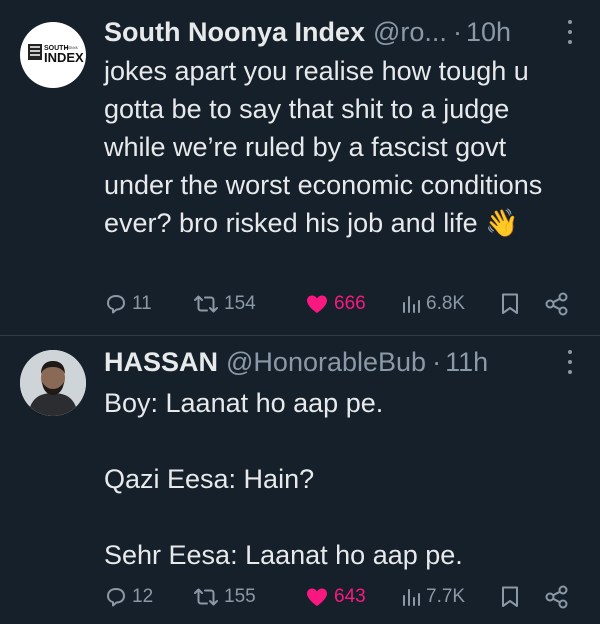  I want to click on retweet-count: 154, so click(240, 303).